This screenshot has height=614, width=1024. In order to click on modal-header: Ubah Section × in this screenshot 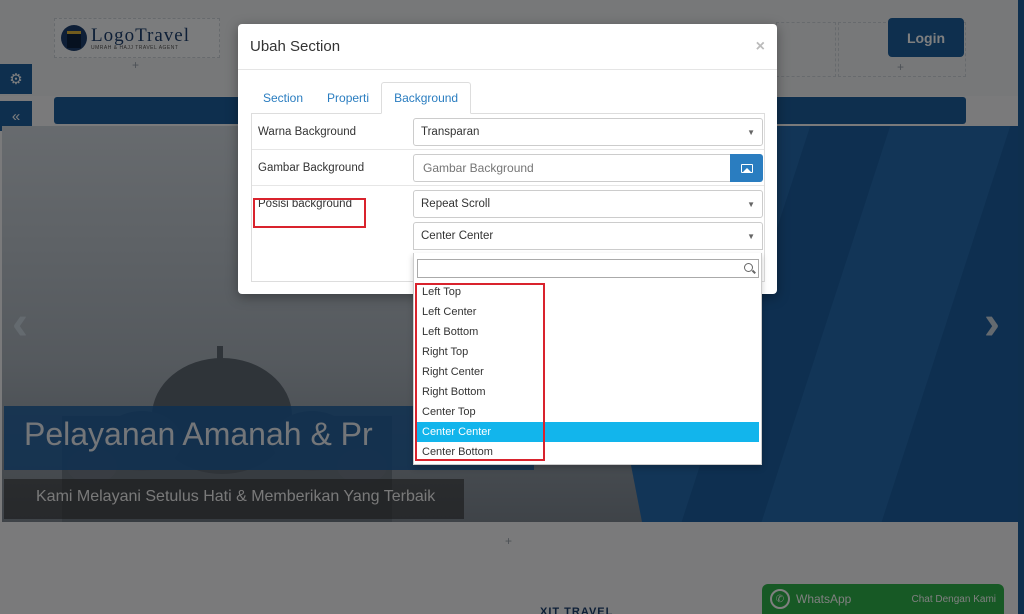, I will do `click(507, 47)`.